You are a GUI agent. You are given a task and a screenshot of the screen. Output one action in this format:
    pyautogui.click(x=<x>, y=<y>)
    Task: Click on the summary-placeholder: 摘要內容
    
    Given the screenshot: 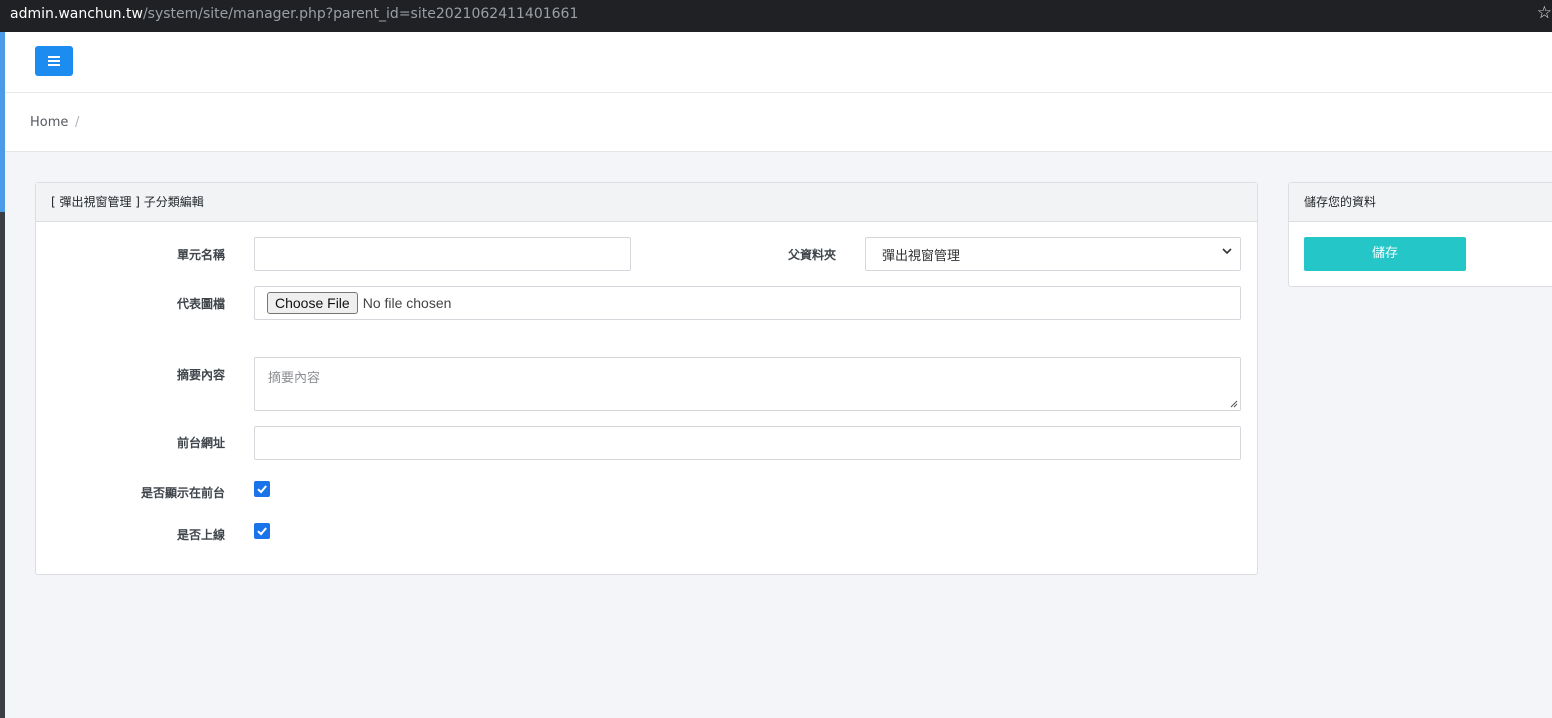 What is the action you would take?
    pyautogui.click(x=294, y=378)
    